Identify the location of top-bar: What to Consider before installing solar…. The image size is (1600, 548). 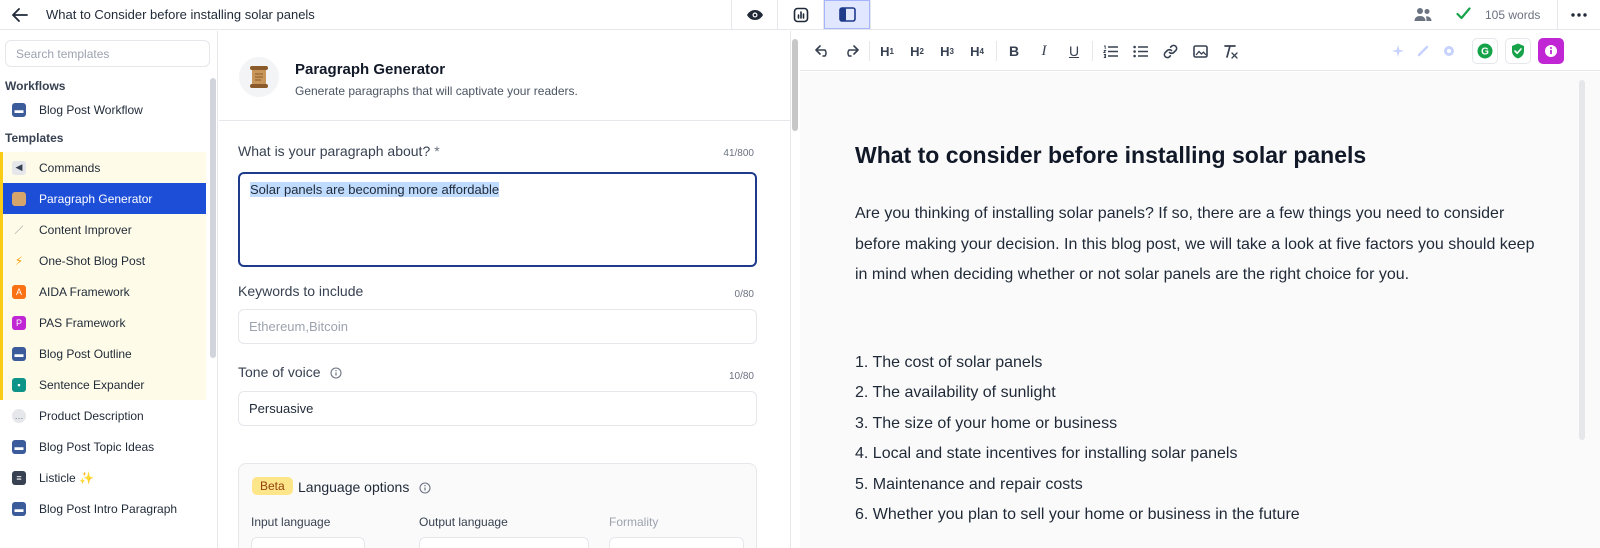
(800, 15).